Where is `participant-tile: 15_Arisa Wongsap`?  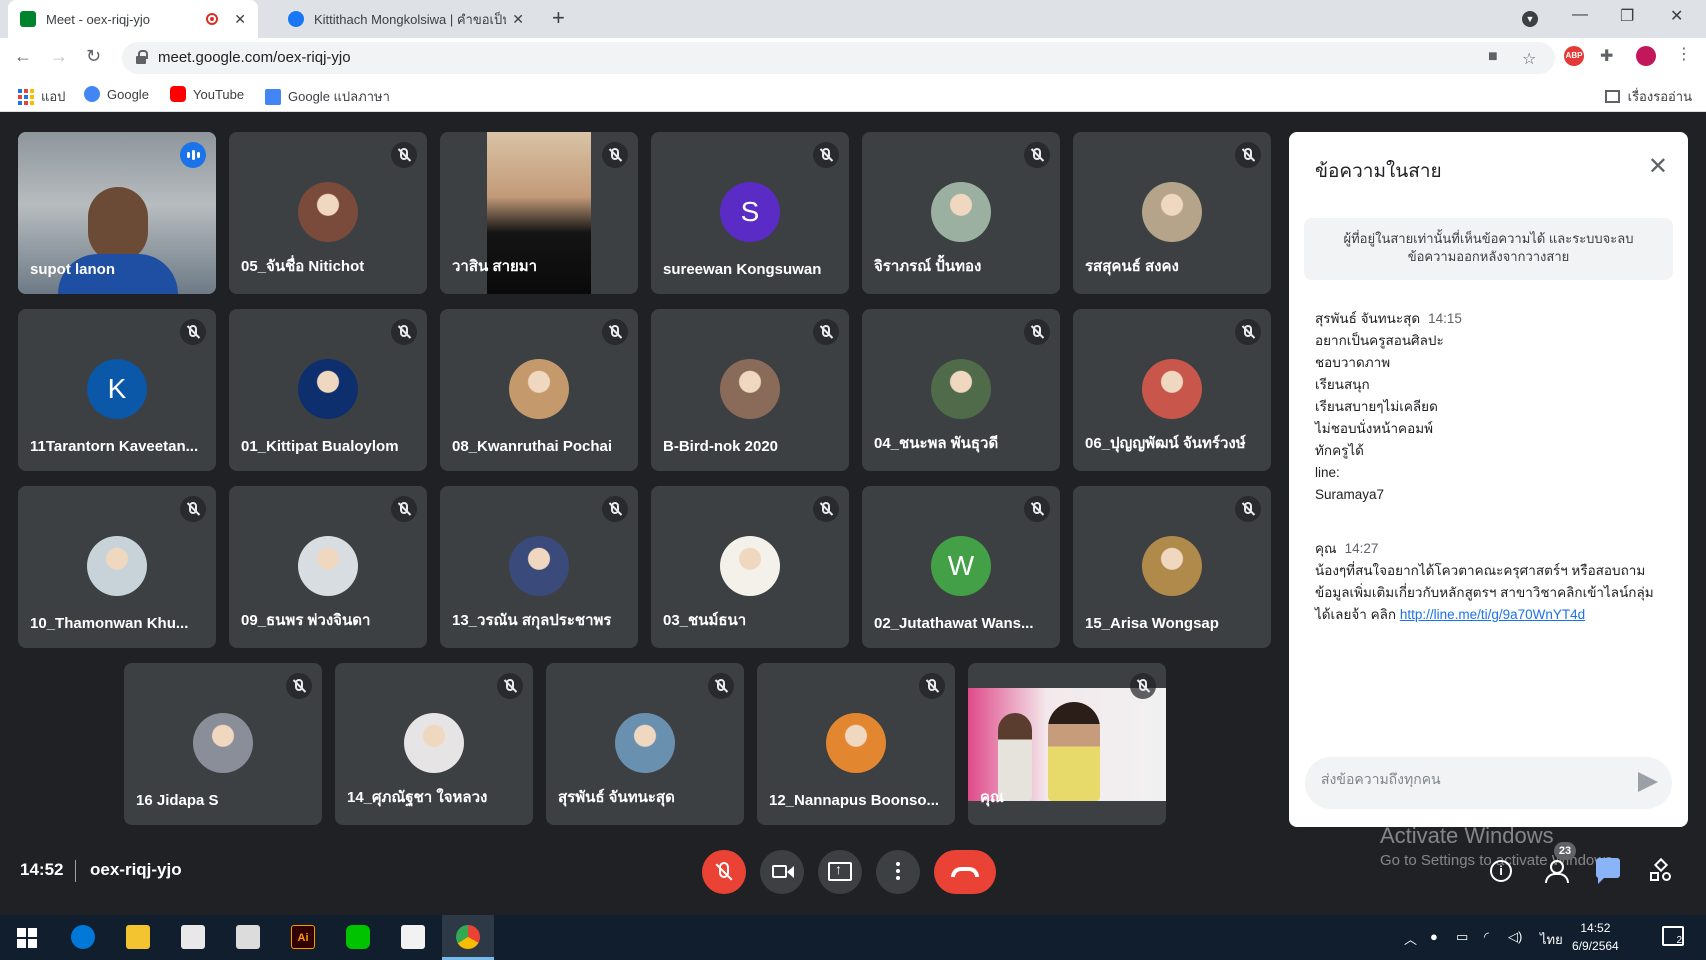 participant-tile: 15_Arisa Wongsap is located at coordinates (1172, 567).